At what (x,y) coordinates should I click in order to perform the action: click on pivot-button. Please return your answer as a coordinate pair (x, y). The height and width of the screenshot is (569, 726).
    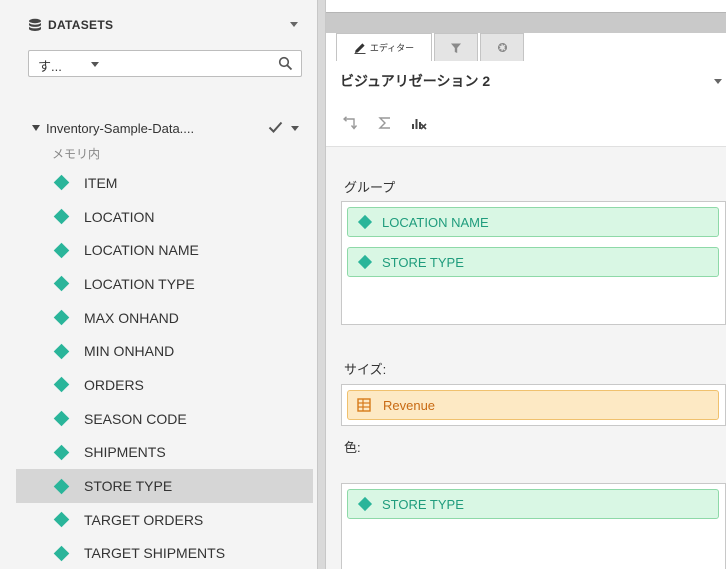
    Looking at the image, I should click on (351, 123).